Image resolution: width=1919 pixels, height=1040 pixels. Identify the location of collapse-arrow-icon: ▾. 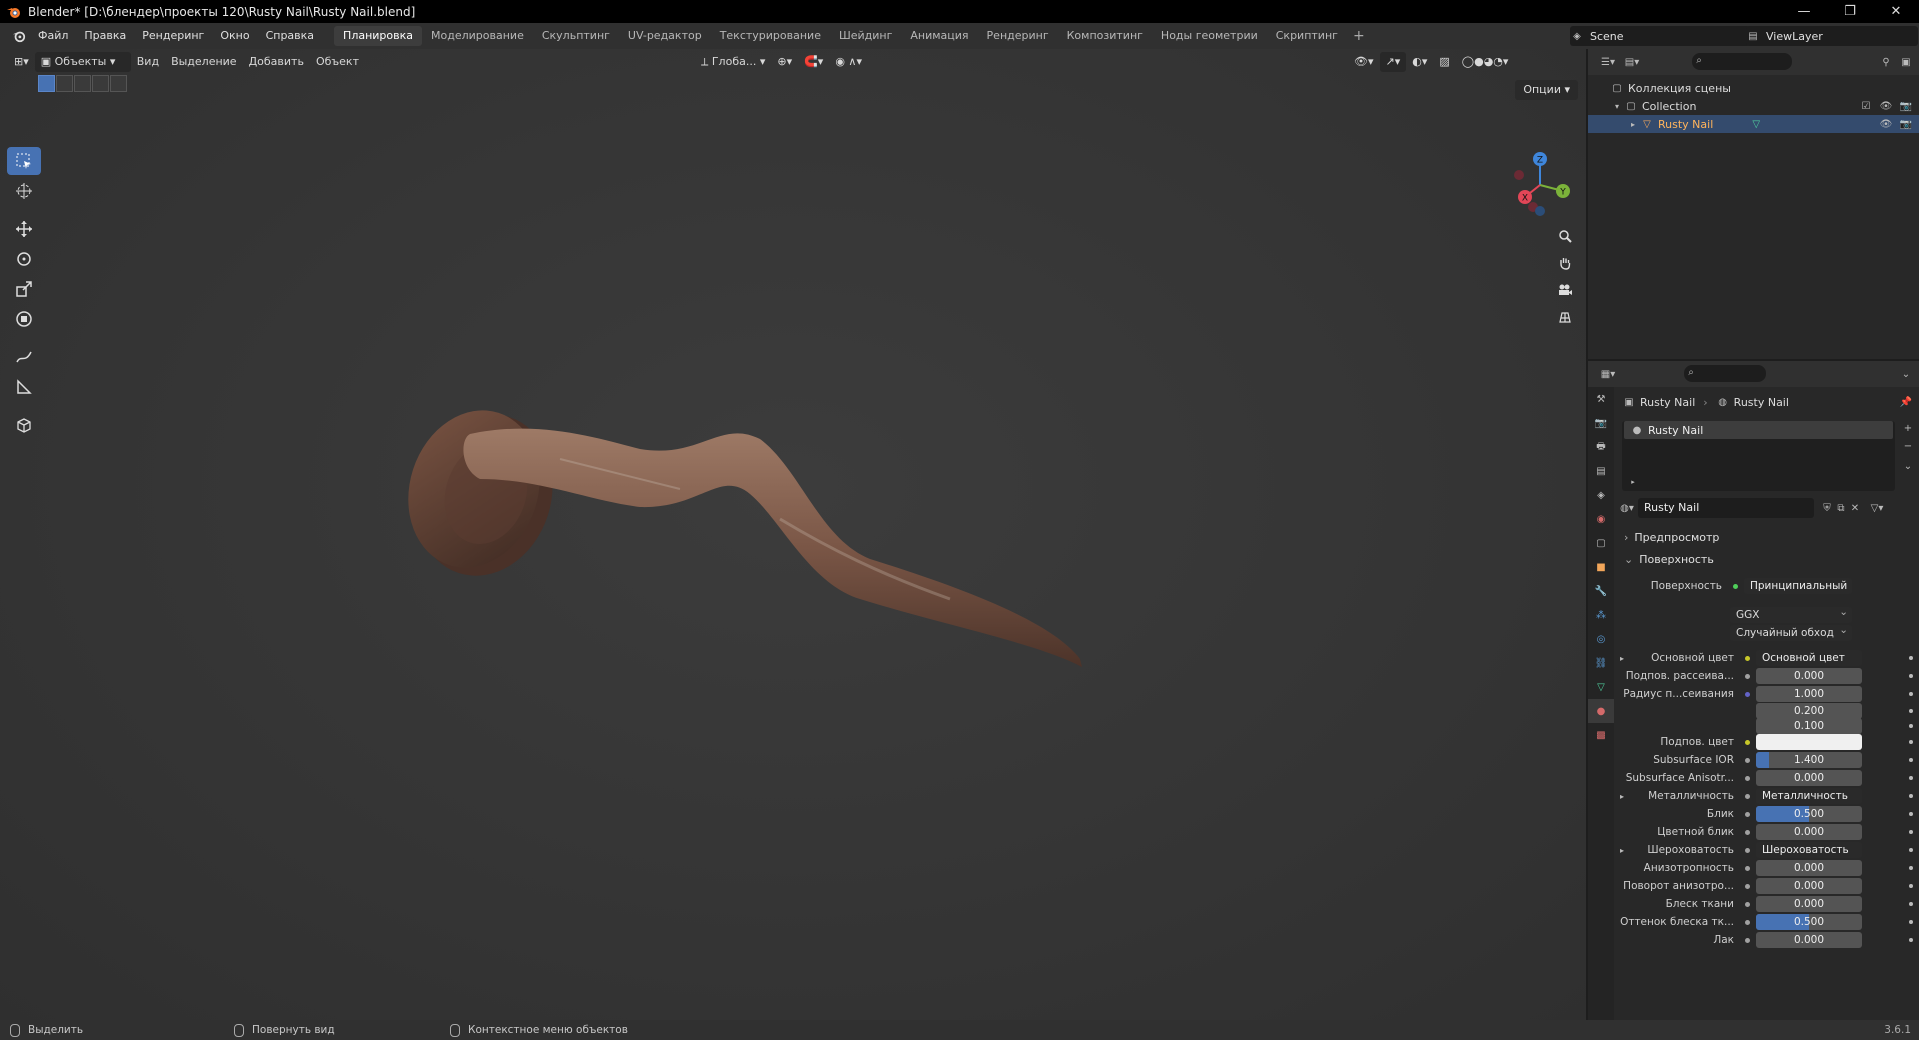
(1617, 106).